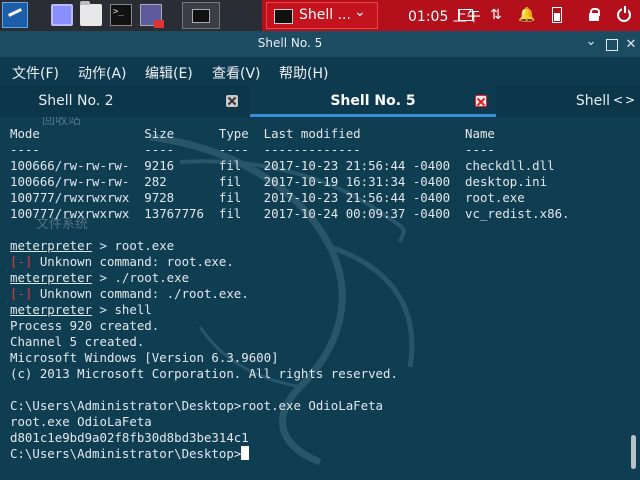  Describe the element at coordinates (290, 43) in the screenshot. I see `window-title: Shell No. 5` at that location.